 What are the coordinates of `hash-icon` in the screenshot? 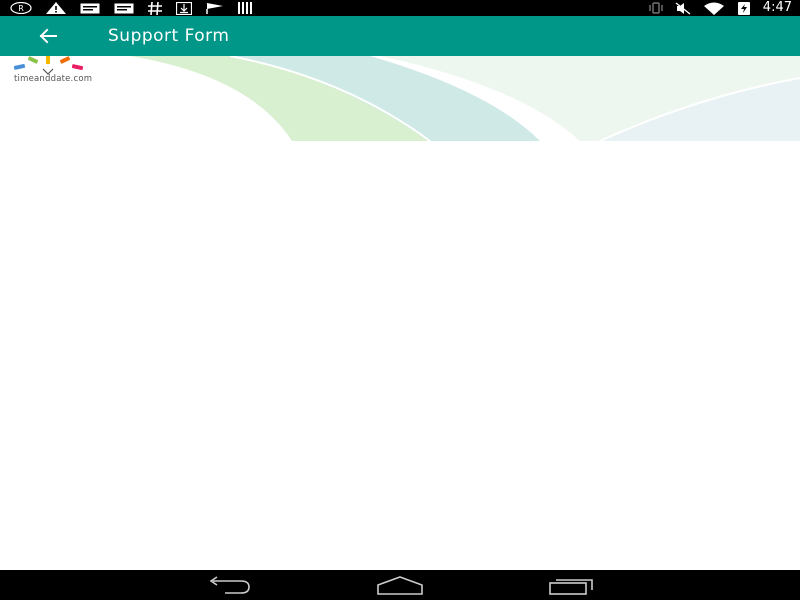 It's located at (155, 8).